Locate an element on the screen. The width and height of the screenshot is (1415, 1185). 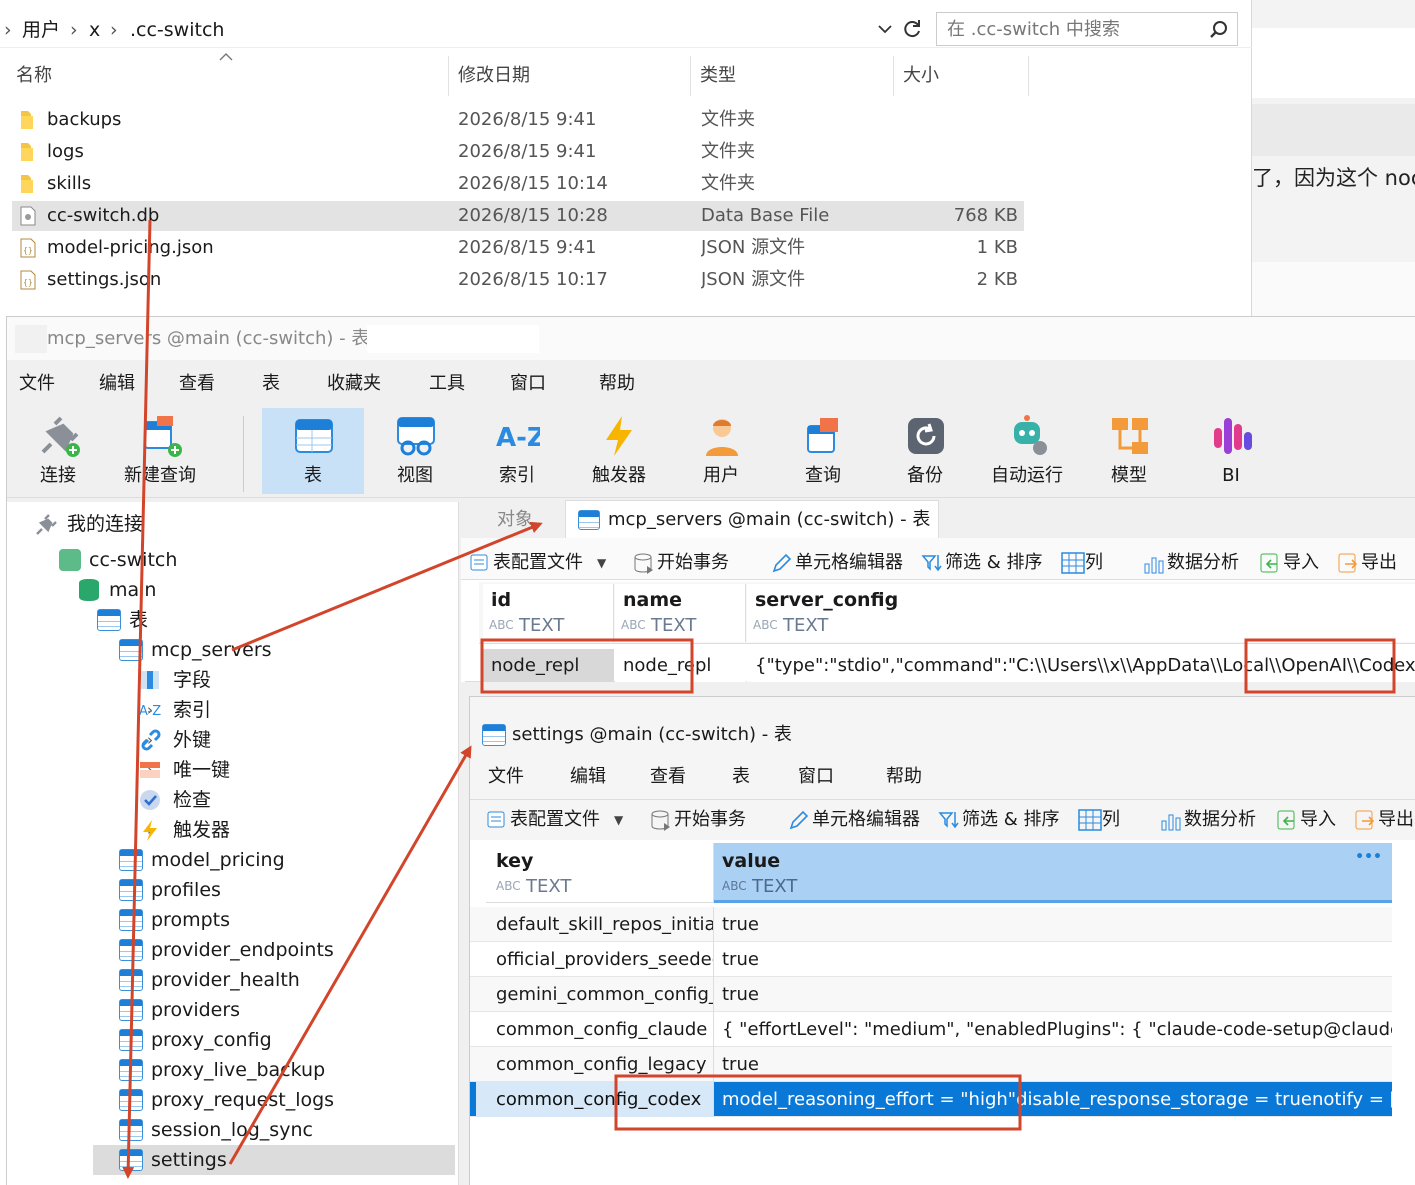
annotation-box-codex-config is located at coordinates (818, 1102).